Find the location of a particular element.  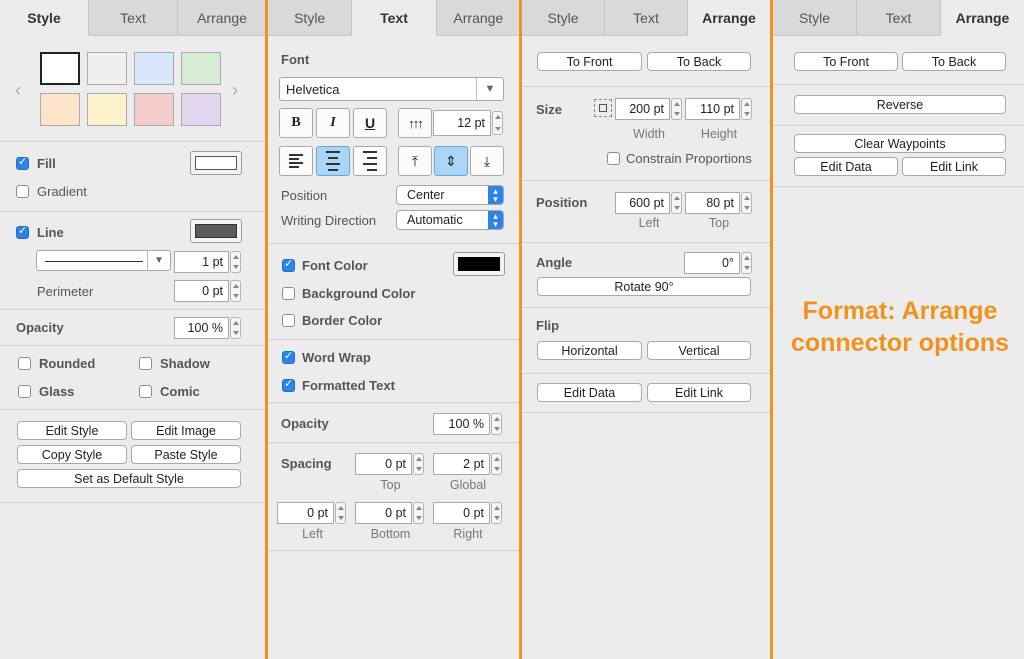

border-color-checkbox is located at coordinates (288, 320).